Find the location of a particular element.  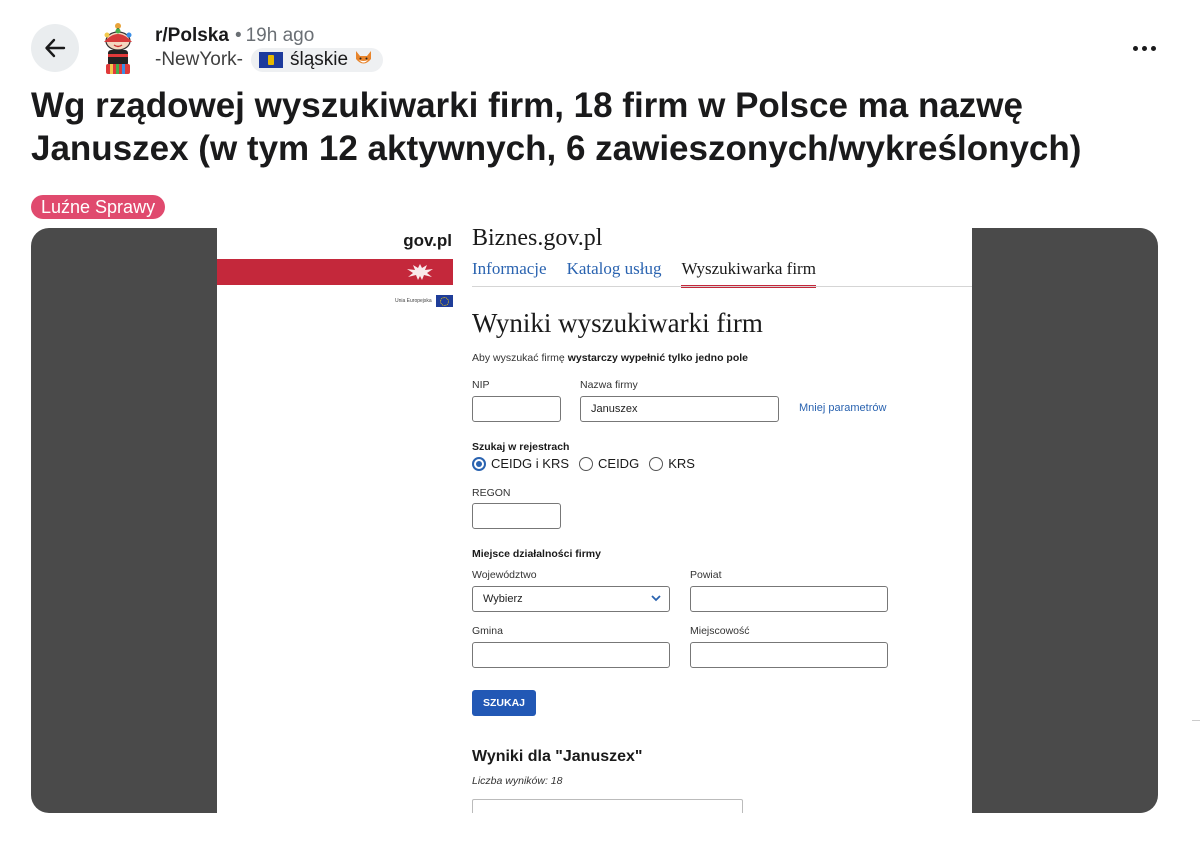

nav-wyszukiwarka-firm: Wyszukiwarka firm is located at coordinates (748, 273).